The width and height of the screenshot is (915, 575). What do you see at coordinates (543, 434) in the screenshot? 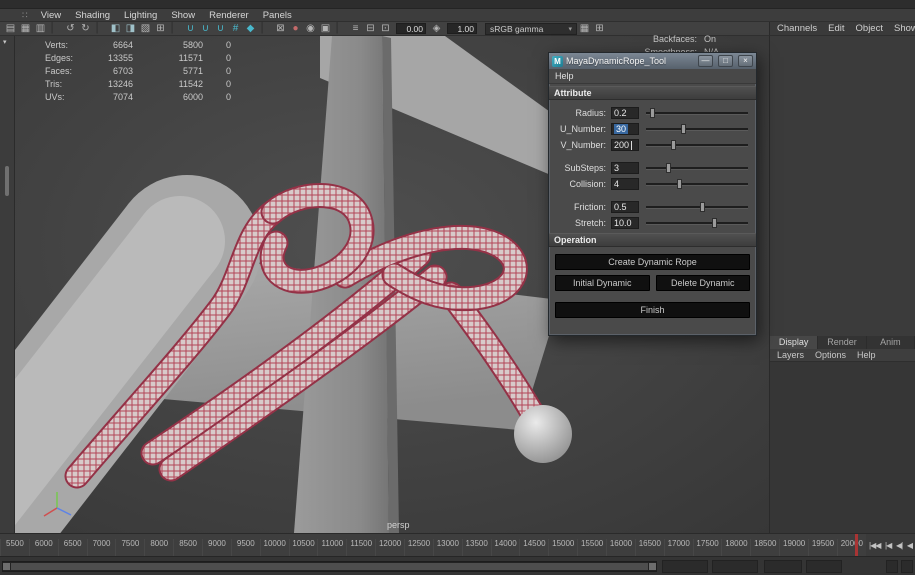
I see `rope-end-sphere` at bounding box center [543, 434].